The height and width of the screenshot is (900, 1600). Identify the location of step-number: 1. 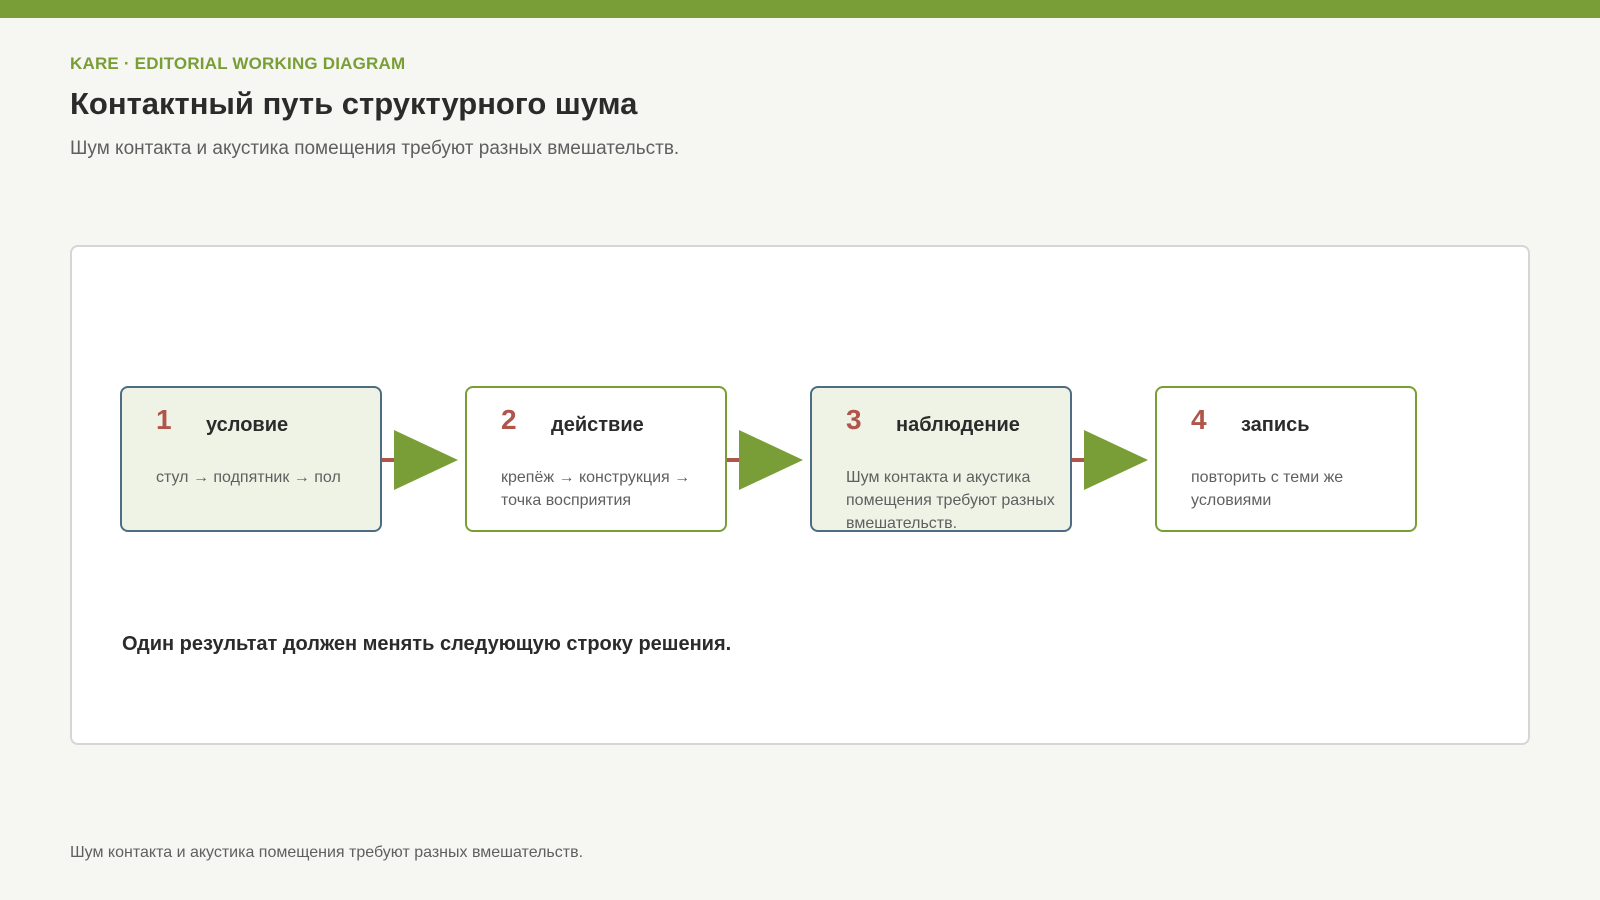
(164, 419).